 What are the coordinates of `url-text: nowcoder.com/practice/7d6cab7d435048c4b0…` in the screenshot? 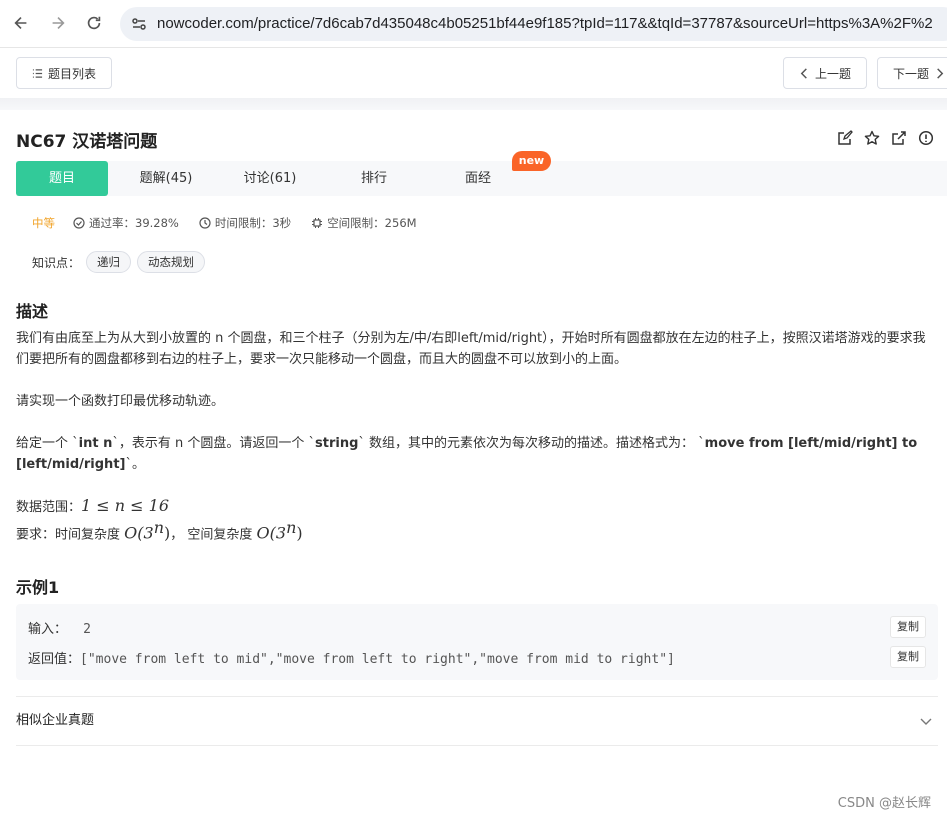 It's located at (545, 24).